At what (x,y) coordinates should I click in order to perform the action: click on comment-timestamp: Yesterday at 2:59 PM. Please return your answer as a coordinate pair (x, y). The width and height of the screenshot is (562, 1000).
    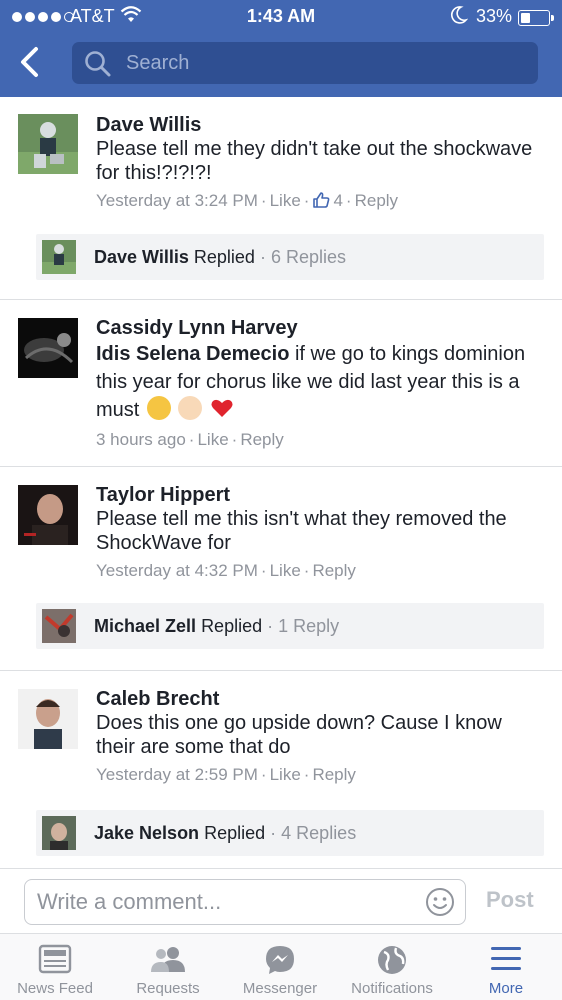
    Looking at the image, I should click on (177, 774).